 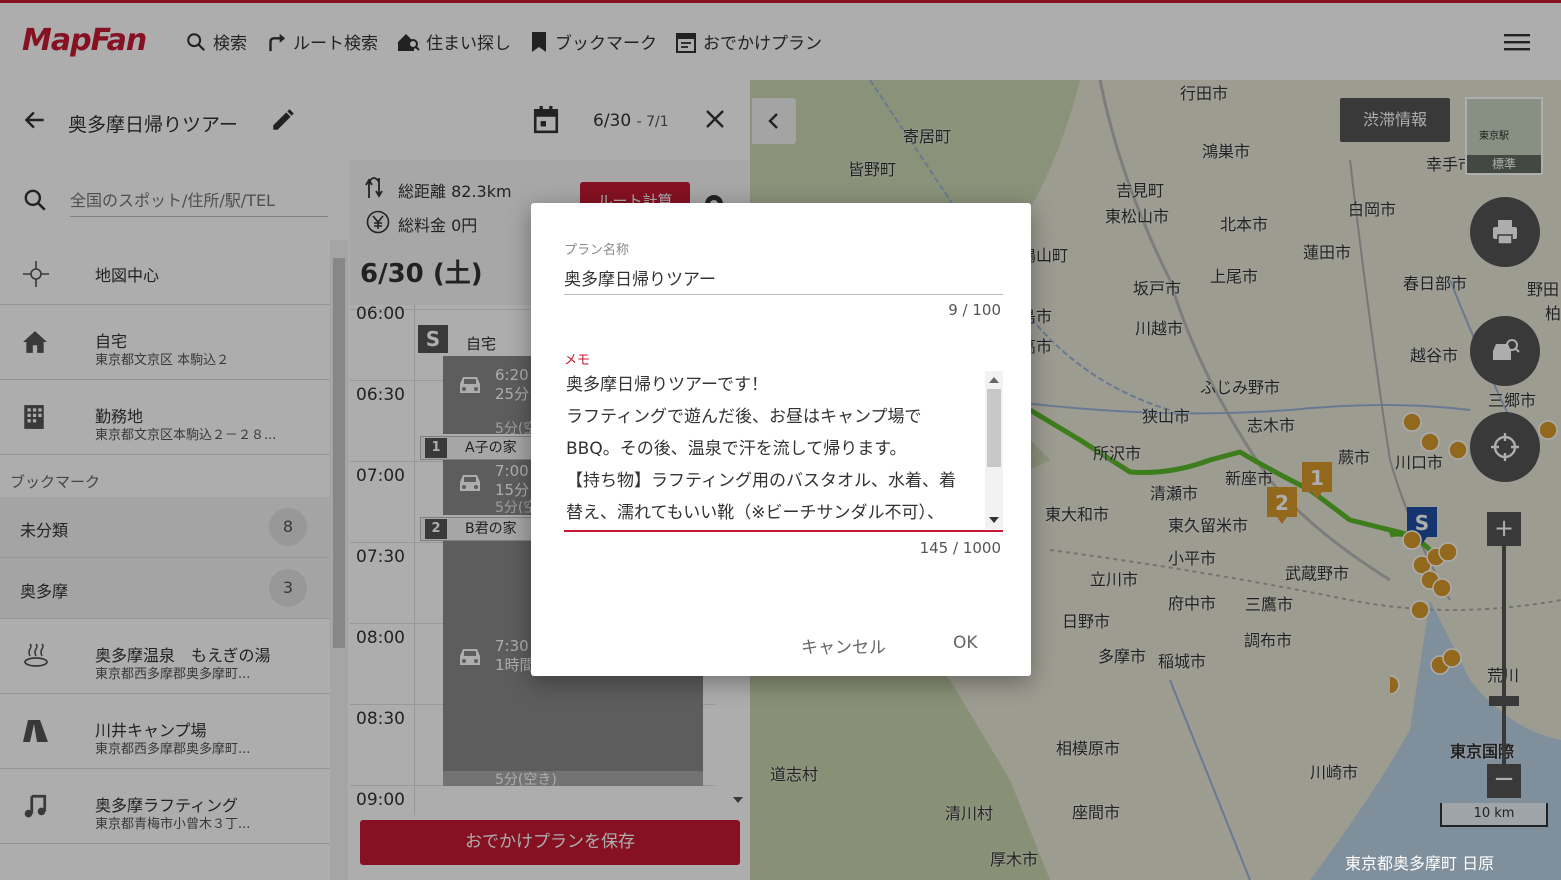 I want to click on scroll-up-arrow-icon, so click(x=994, y=380).